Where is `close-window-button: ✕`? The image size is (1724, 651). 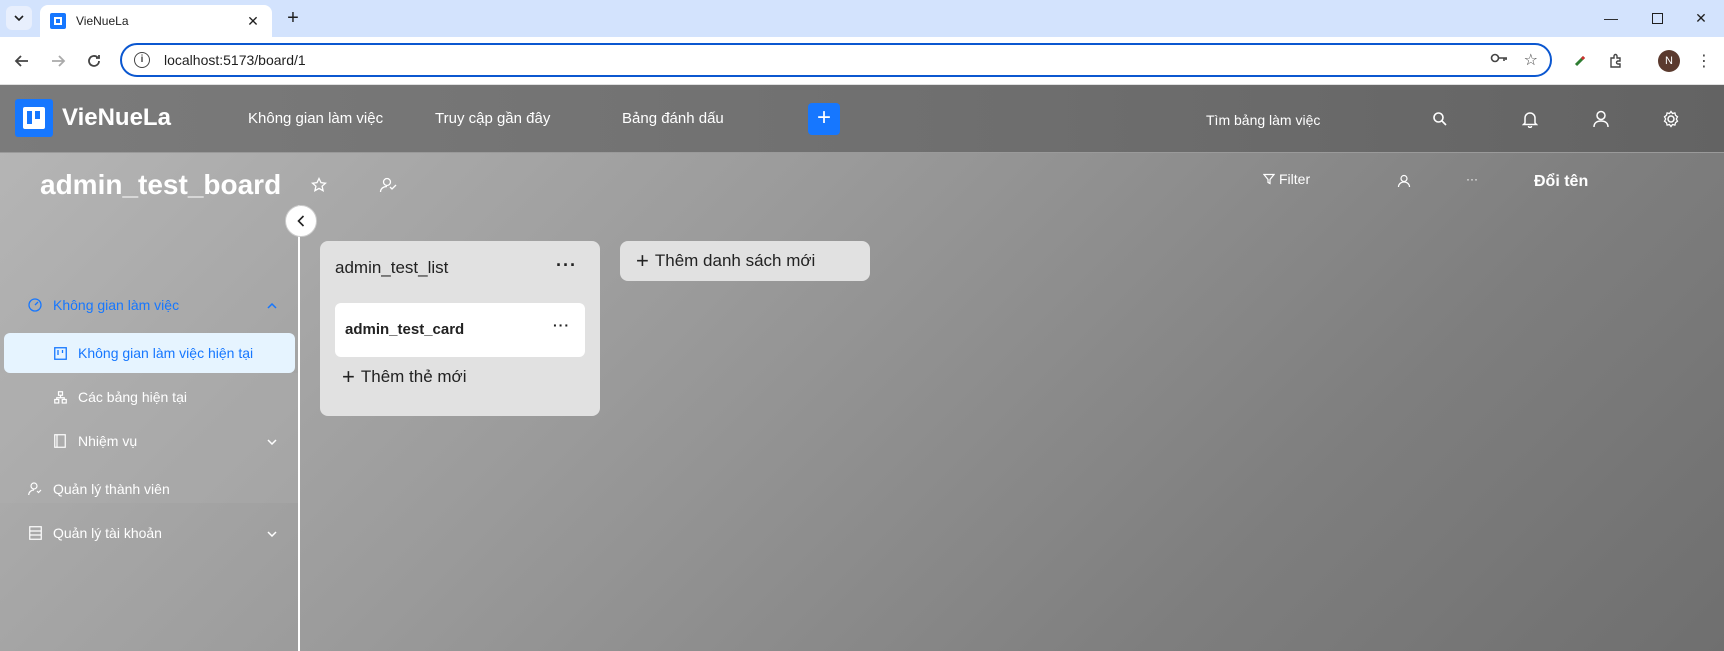
close-window-button: ✕ is located at coordinates (1701, 18).